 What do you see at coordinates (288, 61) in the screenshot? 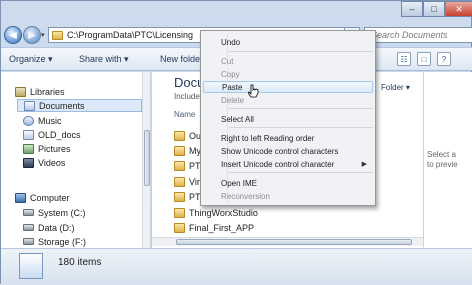
I see `menu-item-cut: Cut` at bounding box center [288, 61].